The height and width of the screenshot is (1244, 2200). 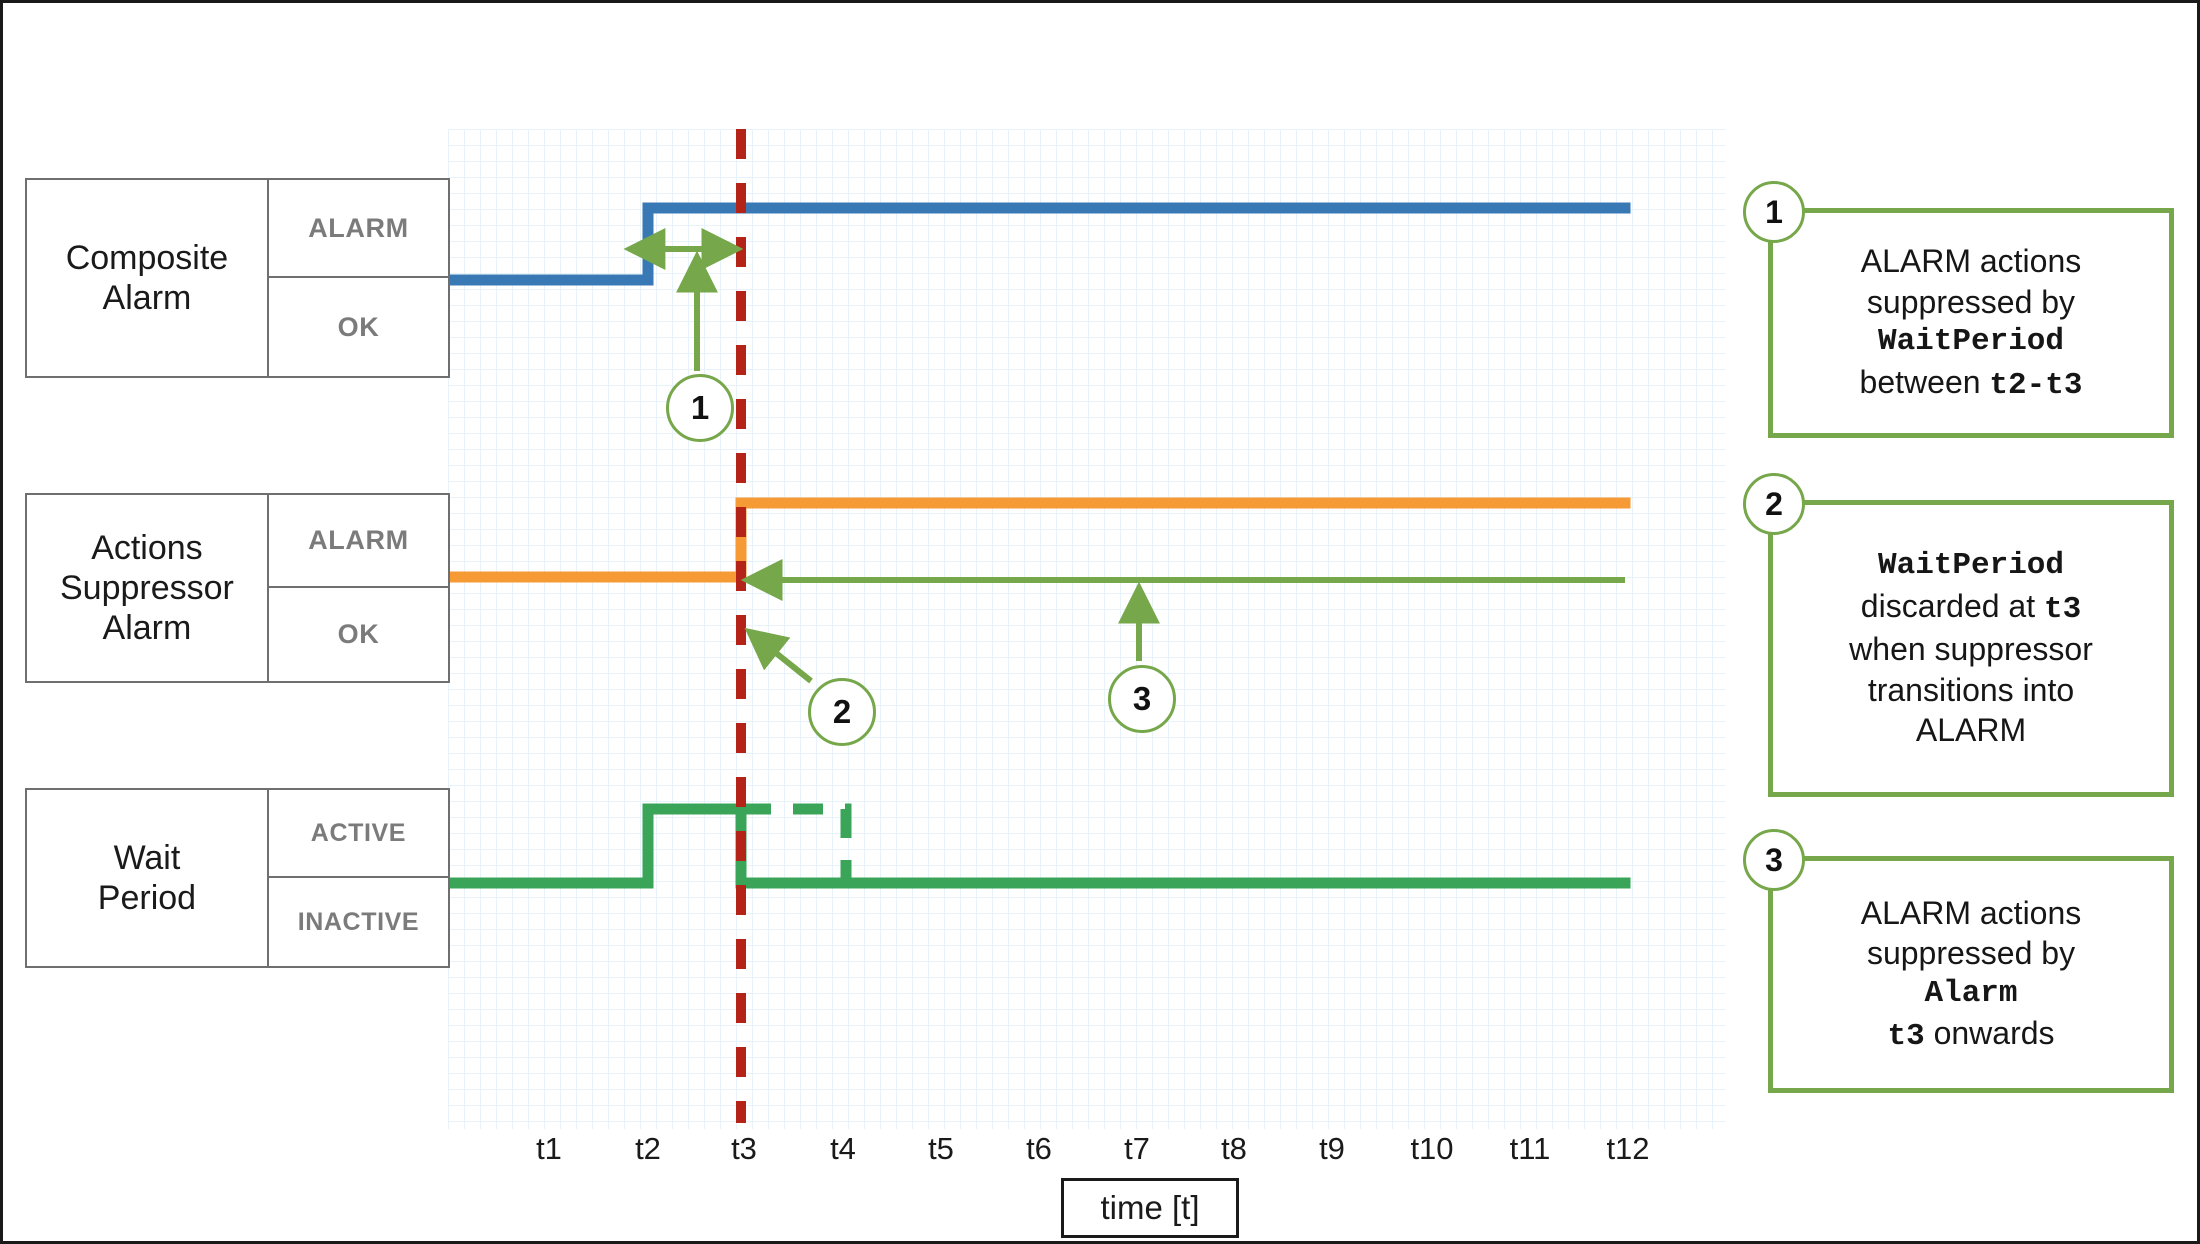 What do you see at coordinates (2063, 609) in the screenshot?
I see `legend-2-line2-mono: t3` at bounding box center [2063, 609].